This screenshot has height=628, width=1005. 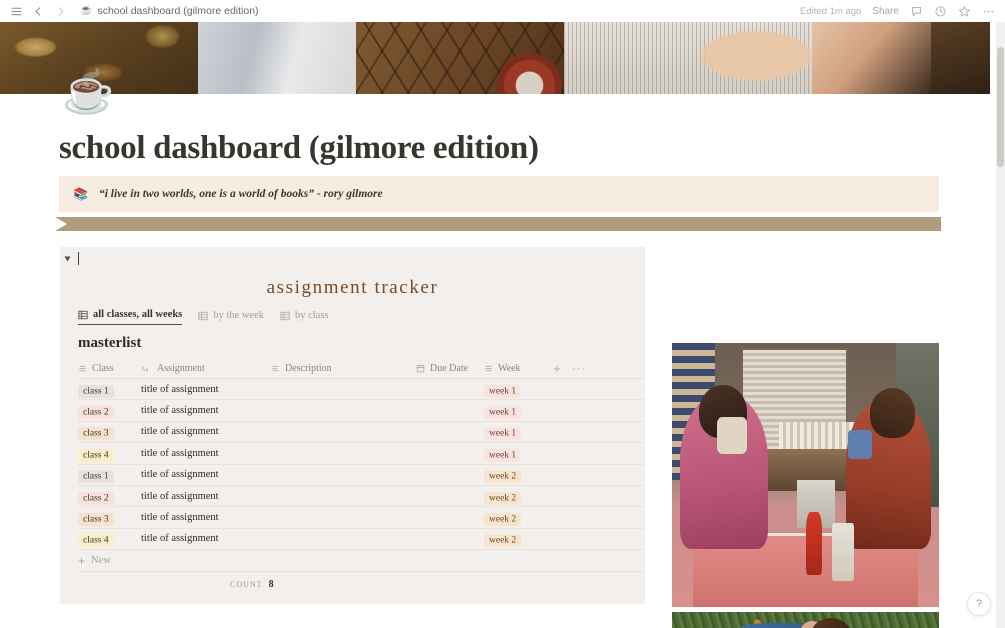 I want to click on new-row-button: + New, so click(x=361, y=561).